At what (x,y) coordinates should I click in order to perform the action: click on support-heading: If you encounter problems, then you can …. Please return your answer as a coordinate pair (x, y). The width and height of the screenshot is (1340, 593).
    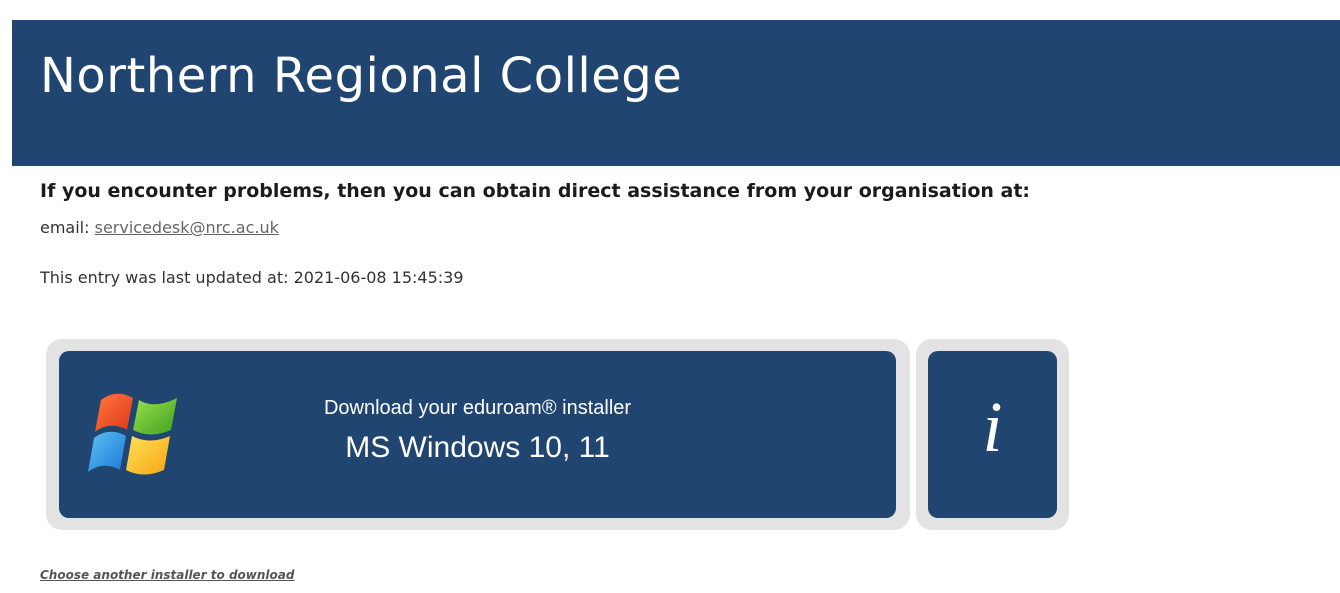
    Looking at the image, I should click on (535, 191).